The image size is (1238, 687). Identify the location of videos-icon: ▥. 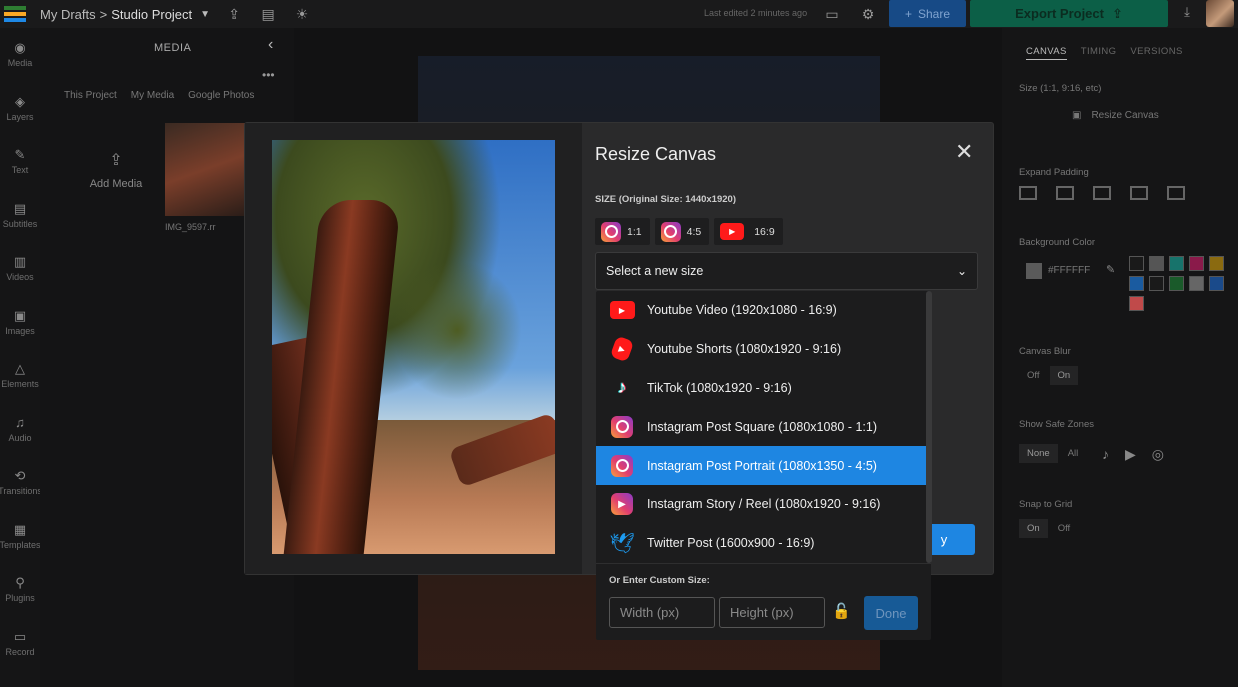
(20, 262).